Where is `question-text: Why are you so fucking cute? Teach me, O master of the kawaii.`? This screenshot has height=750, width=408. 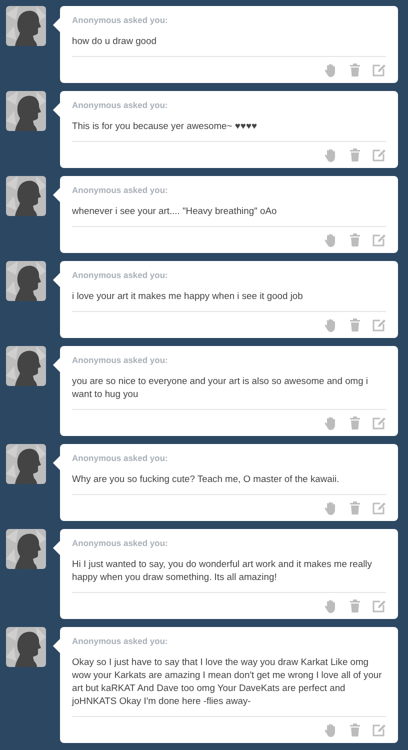 question-text: Why are you so fucking cute? Teach me, O master of the kawaii. is located at coordinates (206, 478).